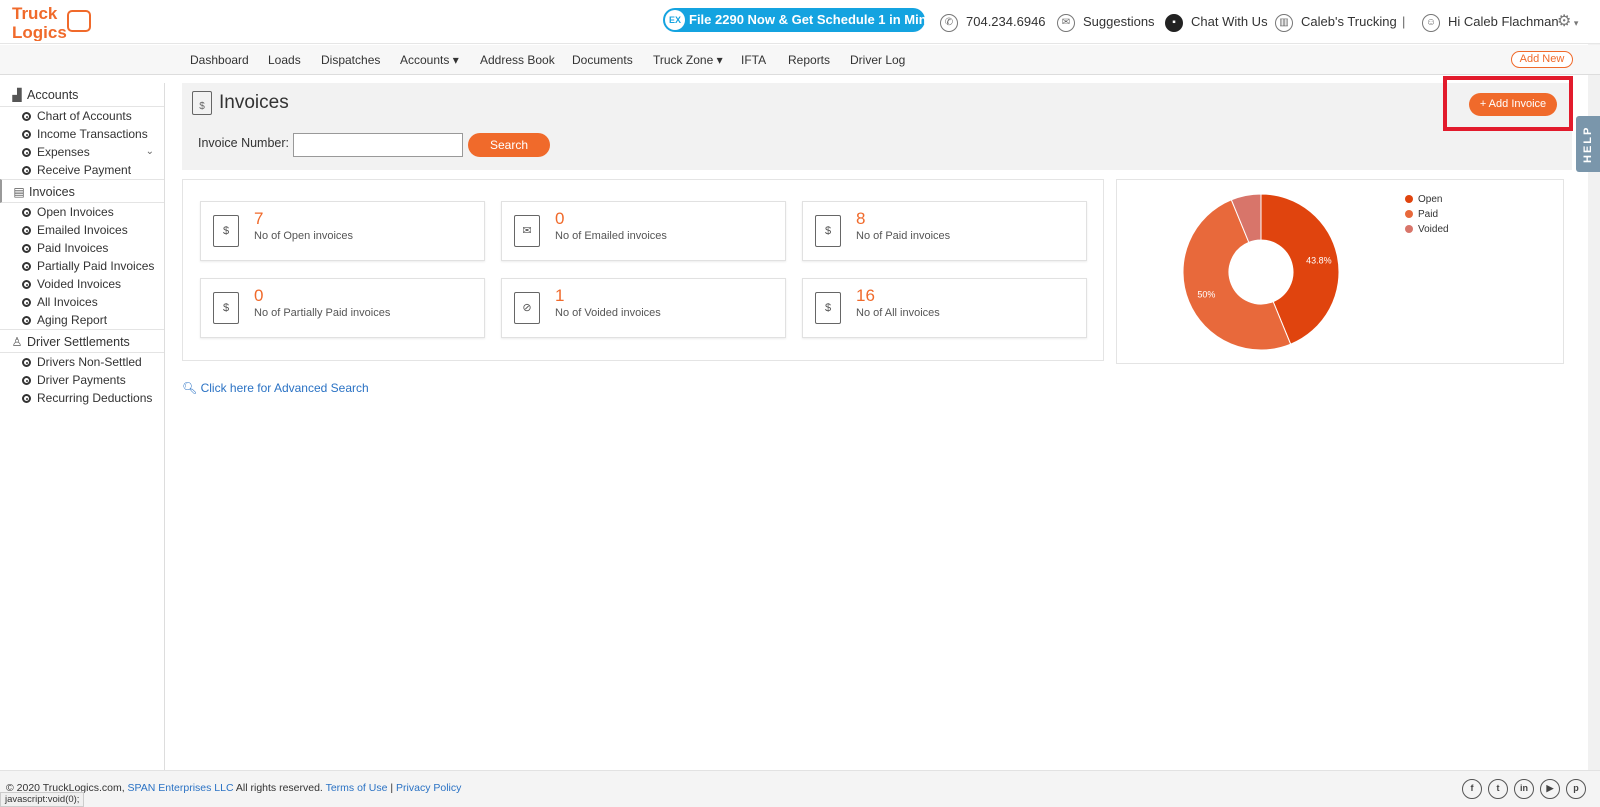  I want to click on sidebar-item-label: Expenses, so click(63, 152).